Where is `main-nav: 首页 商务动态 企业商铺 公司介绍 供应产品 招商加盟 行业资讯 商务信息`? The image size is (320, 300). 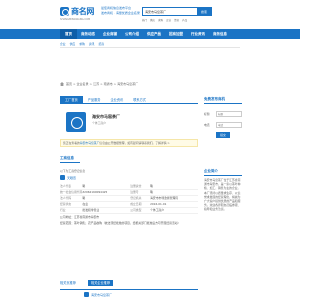
main-nav: 首页 商务动态 企业商铺 公司介绍 供应产品 招商加盟 行业资讯 商务信息 is located at coordinates (150, 34).